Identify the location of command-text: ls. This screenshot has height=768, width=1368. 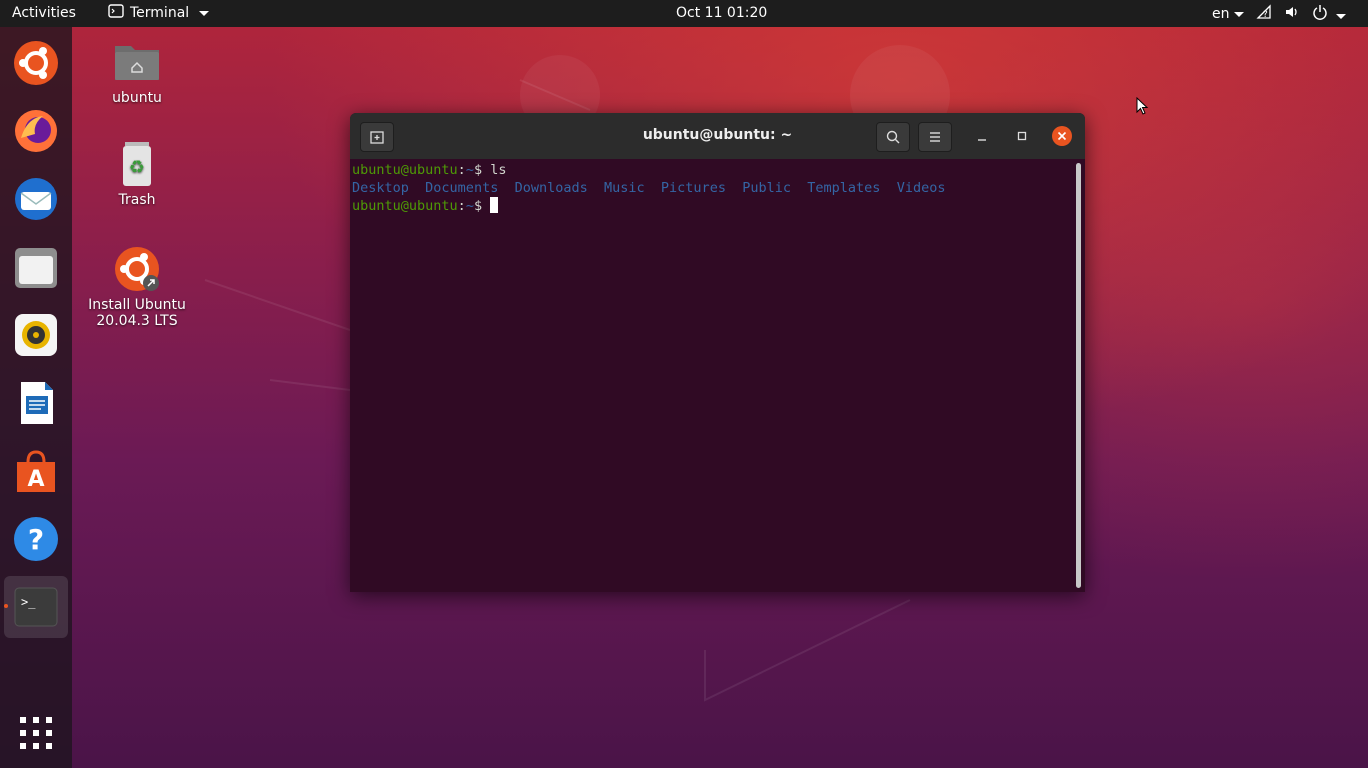
(498, 170).